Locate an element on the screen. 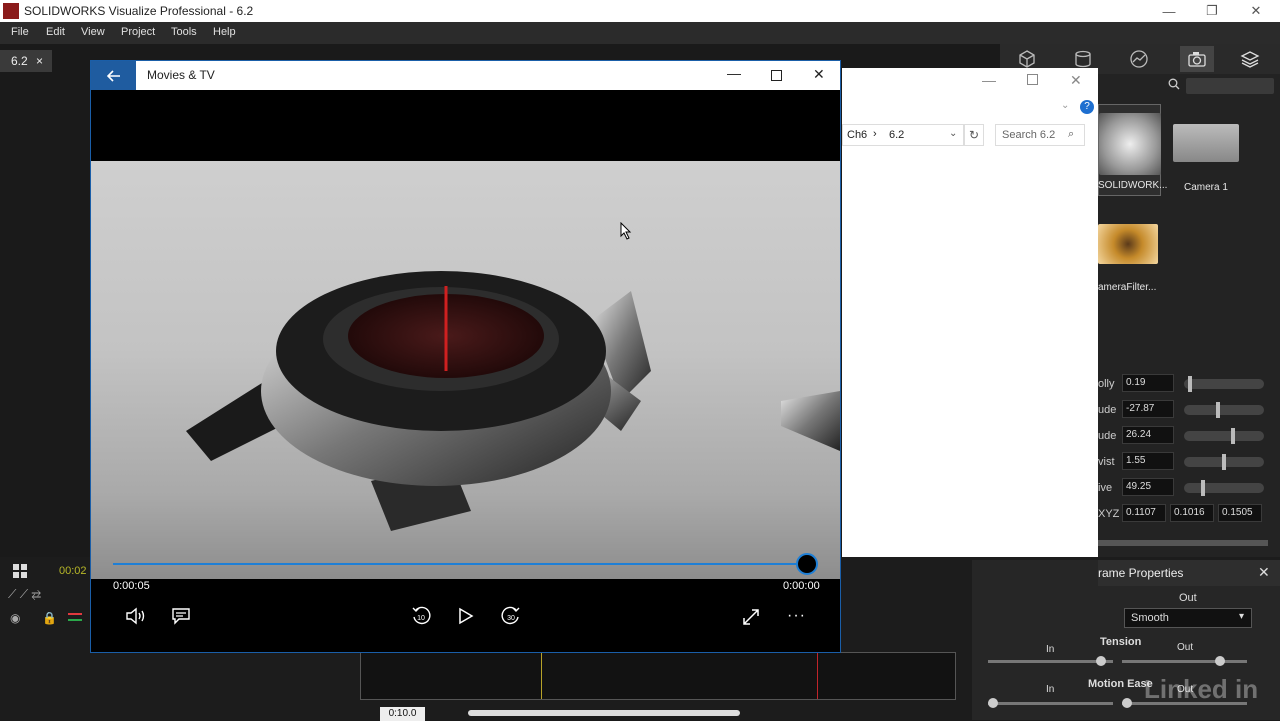 The width and height of the screenshot is (1280, 721). prop-label: vist is located at coordinates (1106, 462).